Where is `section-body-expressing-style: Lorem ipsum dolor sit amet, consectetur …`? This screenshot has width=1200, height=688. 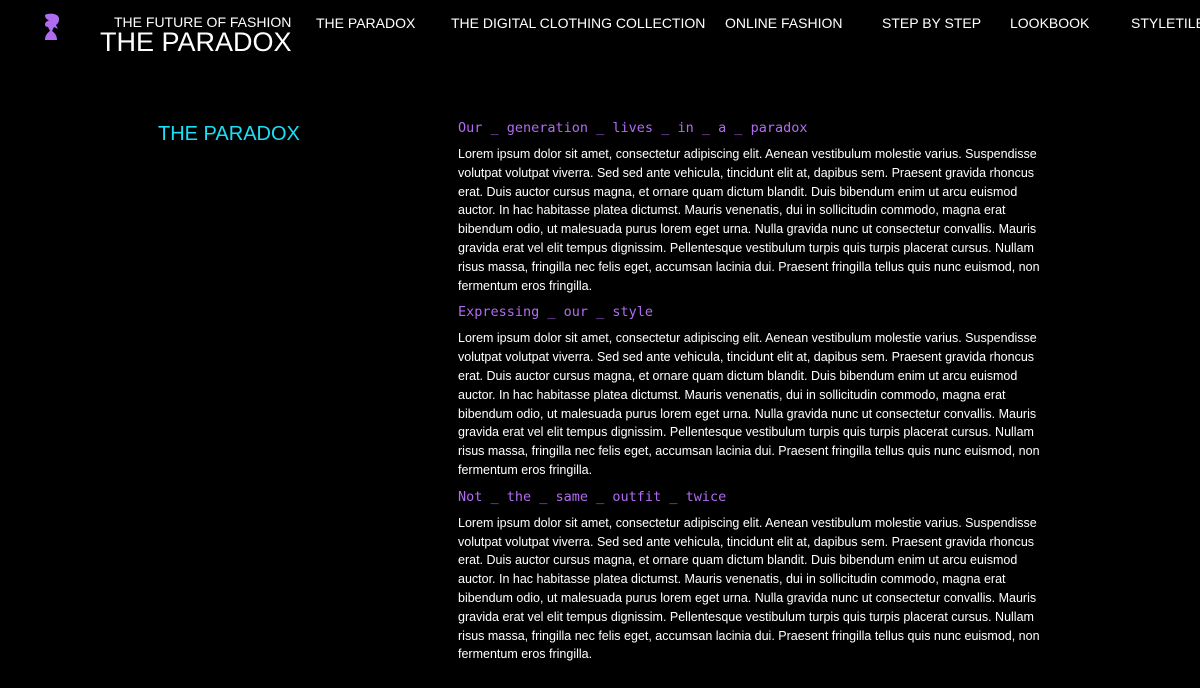
section-body-expressing-style: Lorem ipsum dolor sit amet, consectetur … is located at coordinates (749, 404).